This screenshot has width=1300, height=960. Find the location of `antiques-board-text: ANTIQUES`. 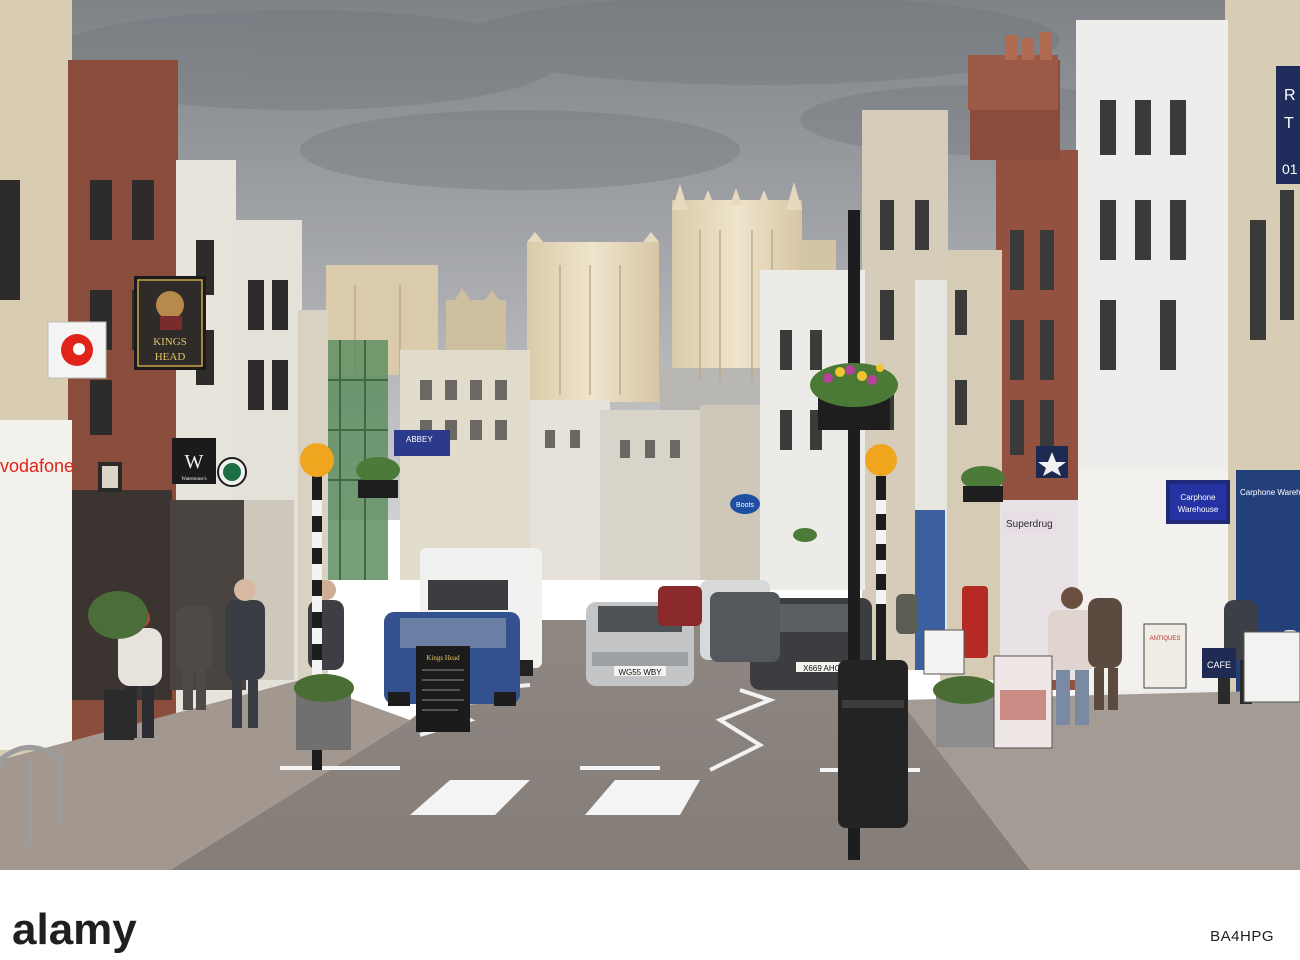

antiques-board-text: ANTIQUES is located at coordinates (1165, 639).